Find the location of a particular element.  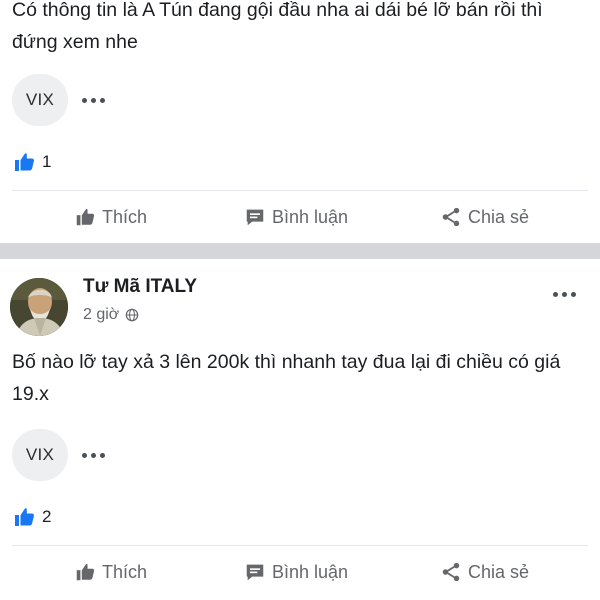

like-count: 2 is located at coordinates (47, 516).